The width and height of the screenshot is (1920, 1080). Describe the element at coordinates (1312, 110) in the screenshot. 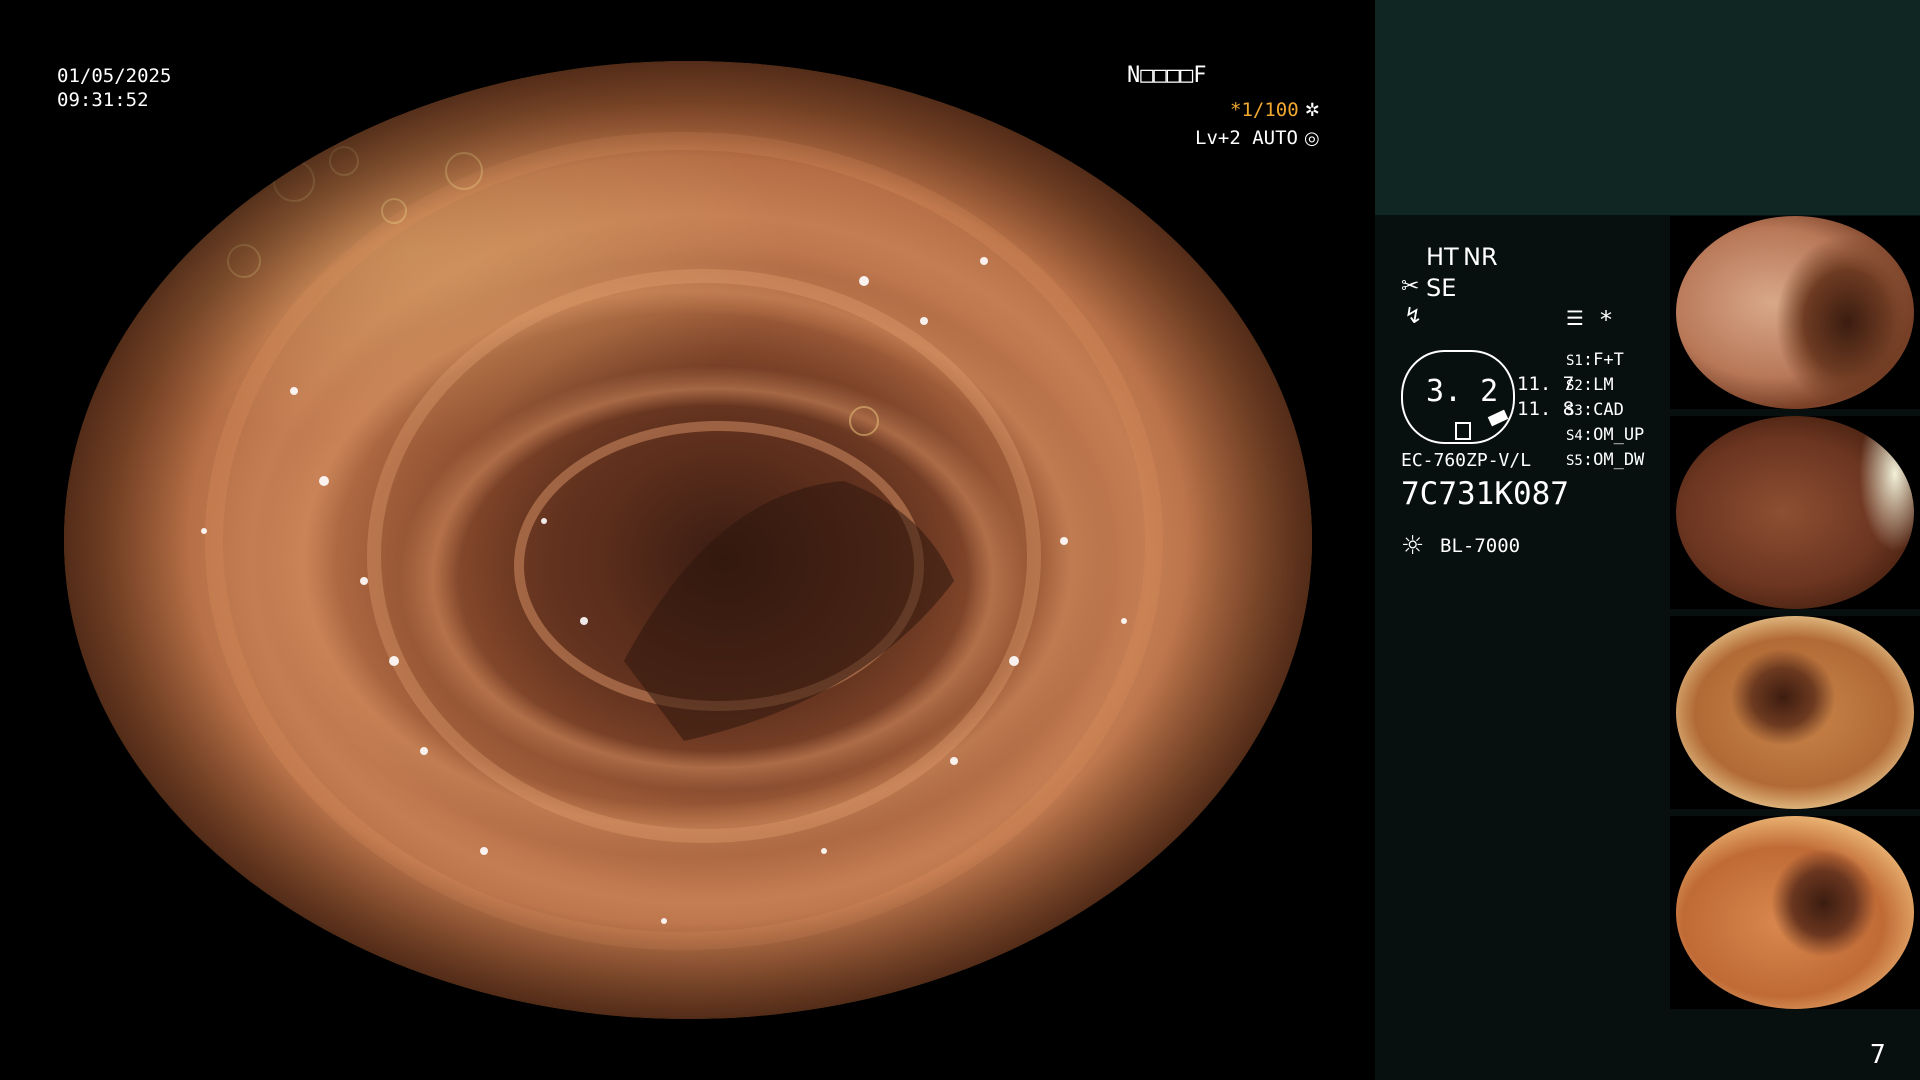

I see `shutter-icon: ✲` at that location.